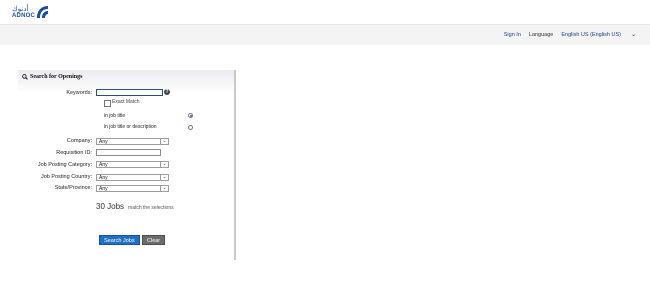 The height and width of the screenshot is (300, 650). I want to click on logo-mark-icon, so click(42, 12).